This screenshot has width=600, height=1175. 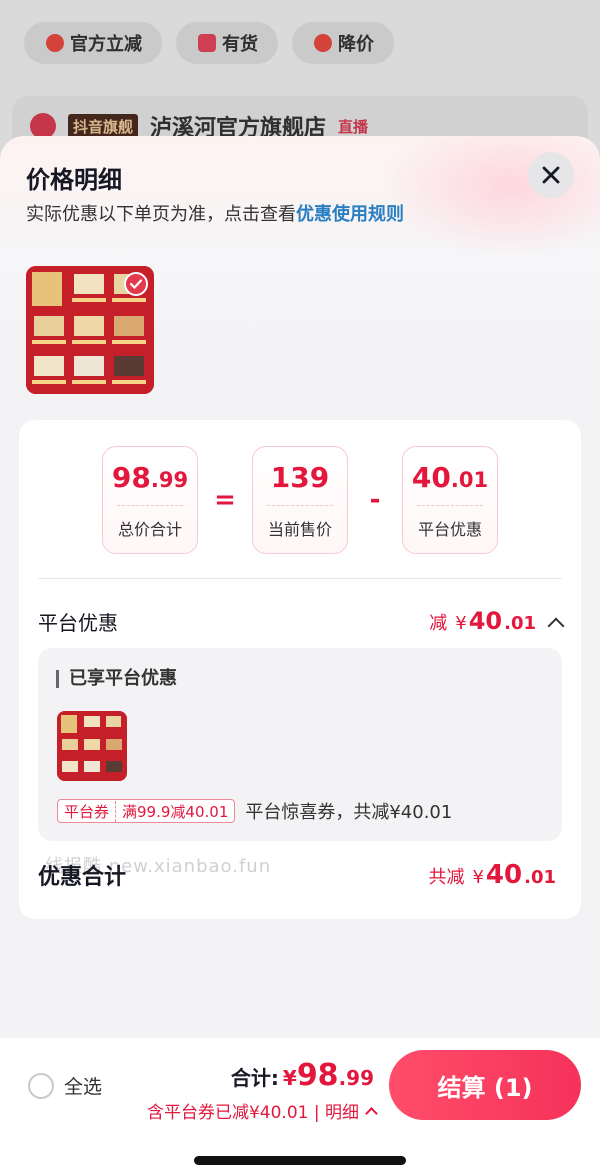 I want to click on product-image-small, so click(x=92, y=746).